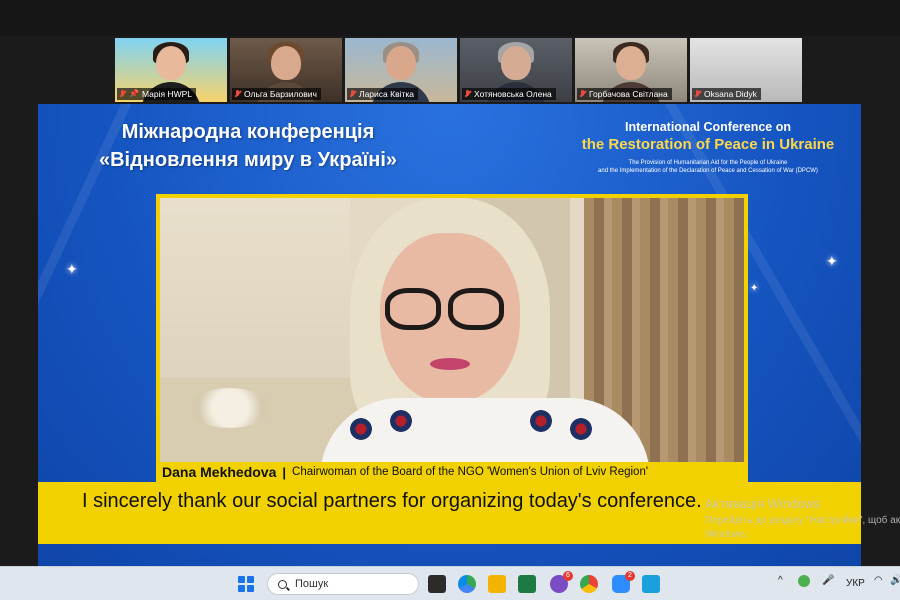  I want to click on speaker-volume-icon: 🔊, so click(895, 580).